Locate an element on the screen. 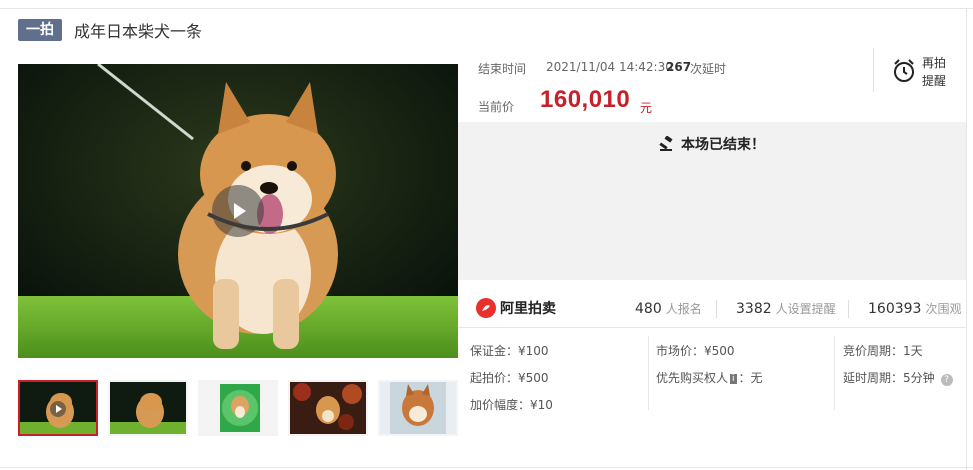 This screenshot has height=470, width=973. thumbnail-4-image is located at coordinates (328, 408).